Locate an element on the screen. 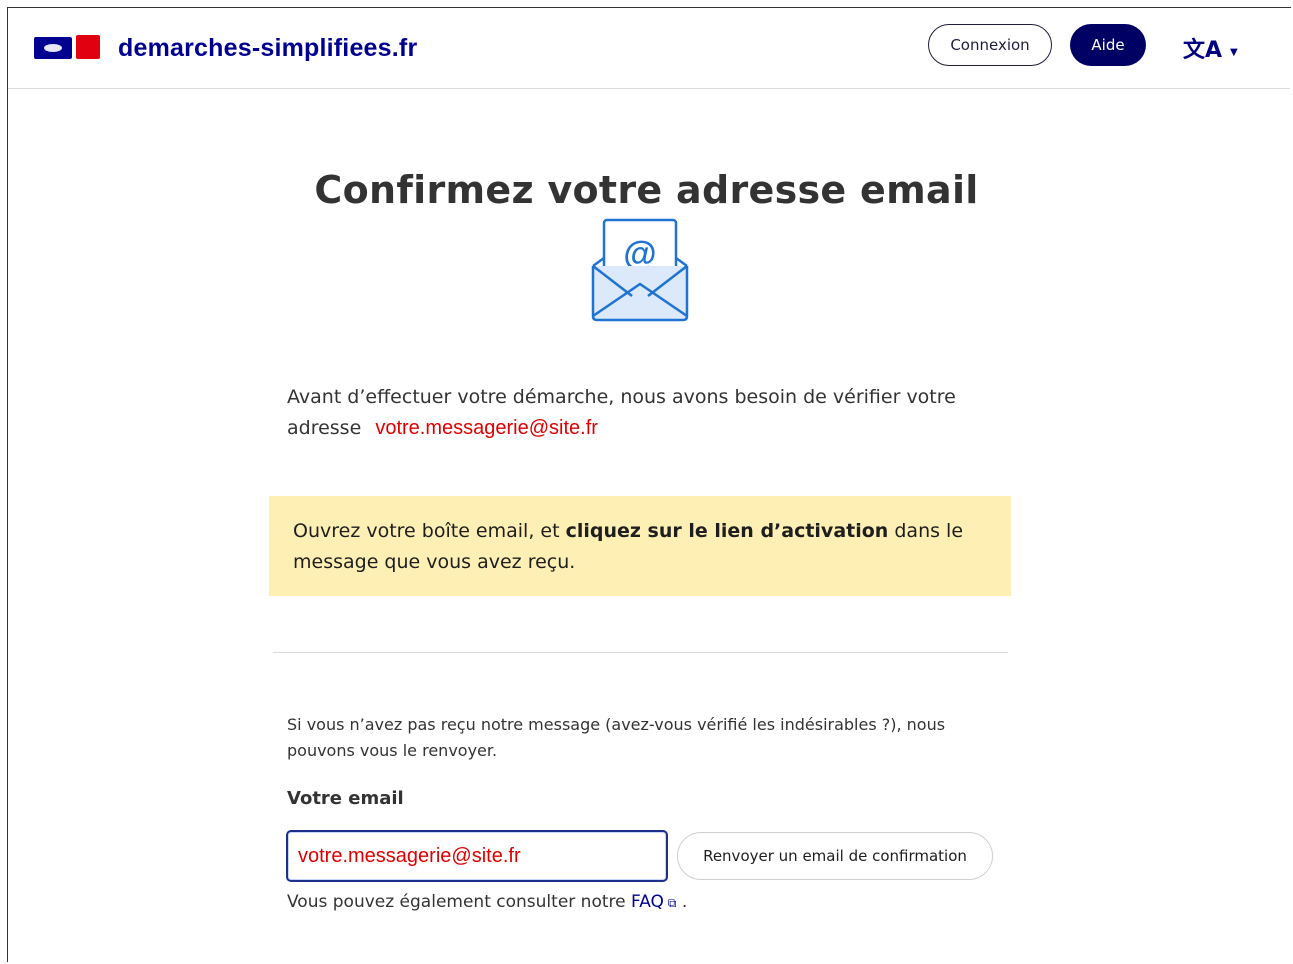 This screenshot has width=1293, height=964. brand-name: demarches-simplifiees.fr is located at coordinates (267, 48).